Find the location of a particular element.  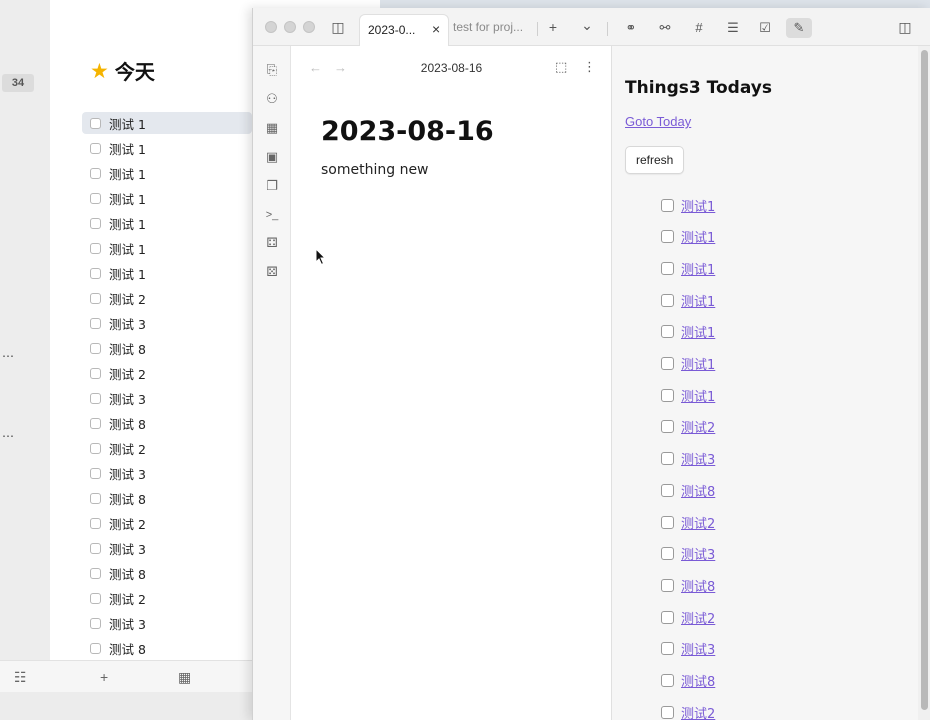

refresh-button: refresh is located at coordinates (655, 160).